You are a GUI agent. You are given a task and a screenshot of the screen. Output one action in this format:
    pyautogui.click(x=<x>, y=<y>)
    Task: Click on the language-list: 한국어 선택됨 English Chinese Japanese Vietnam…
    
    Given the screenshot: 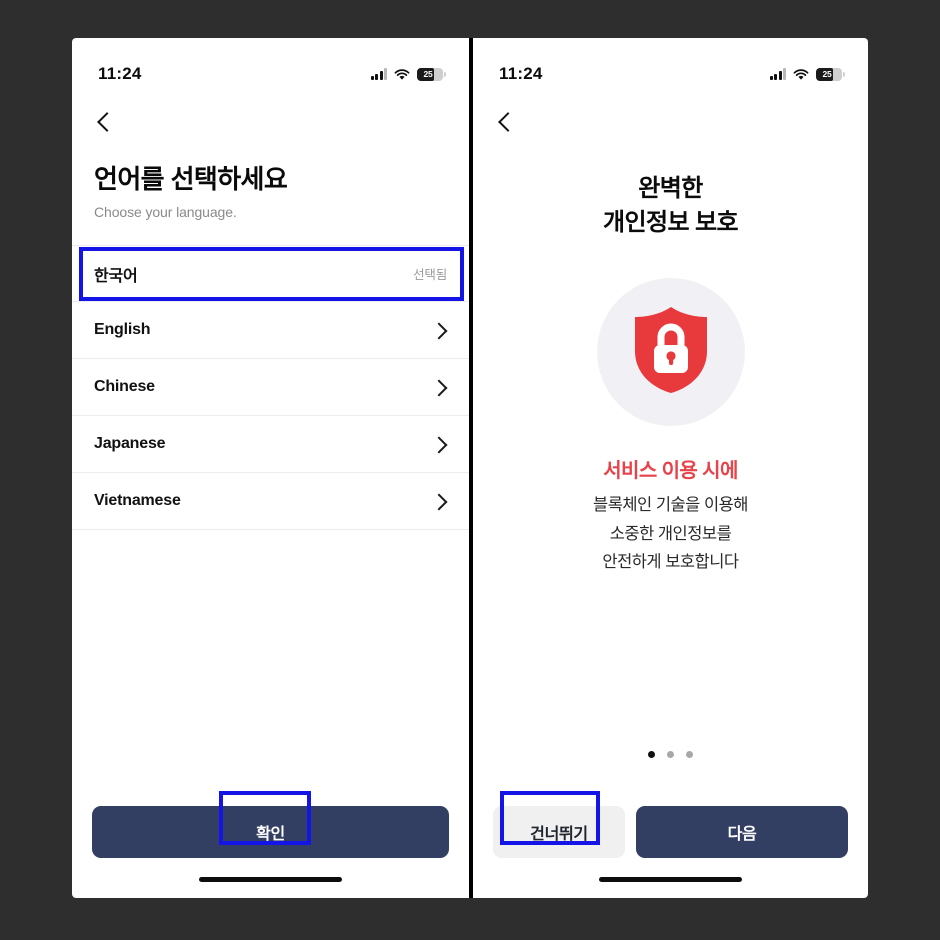 What is the action you would take?
    pyautogui.click(x=270, y=388)
    